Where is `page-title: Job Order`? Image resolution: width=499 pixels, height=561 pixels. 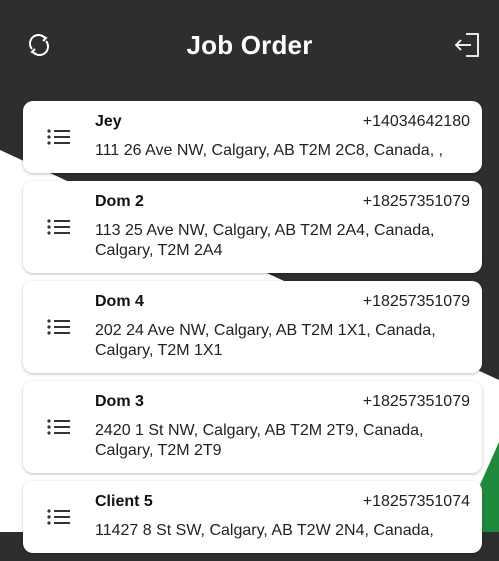 page-title: Job Order is located at coordinates (249, 44).